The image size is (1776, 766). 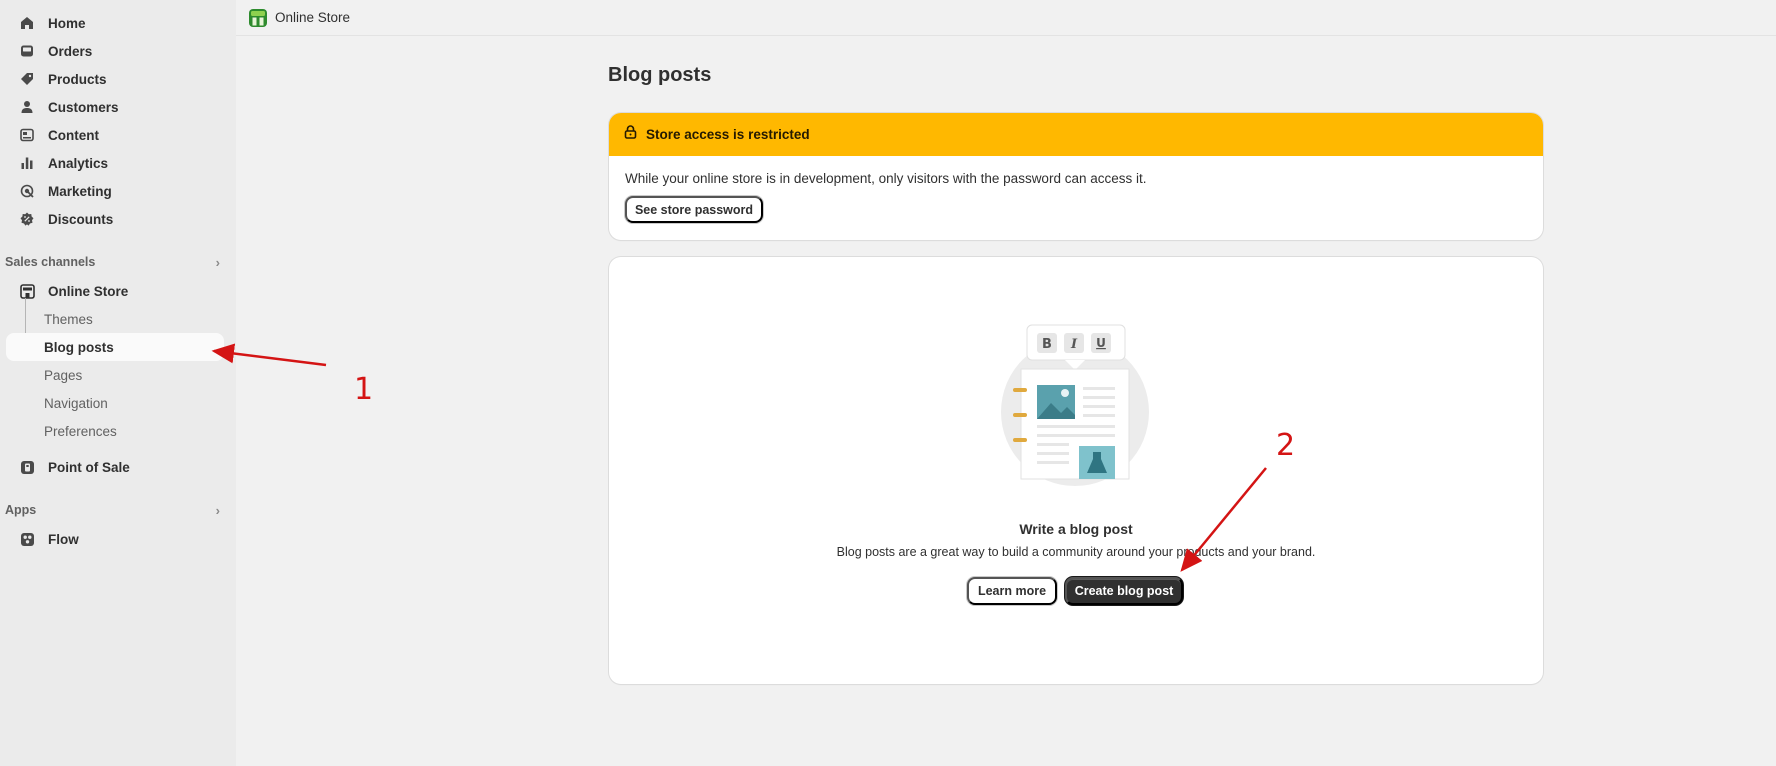 I want to click on sales-channels-header: Sales channels ›, so click(x=114, y=262).